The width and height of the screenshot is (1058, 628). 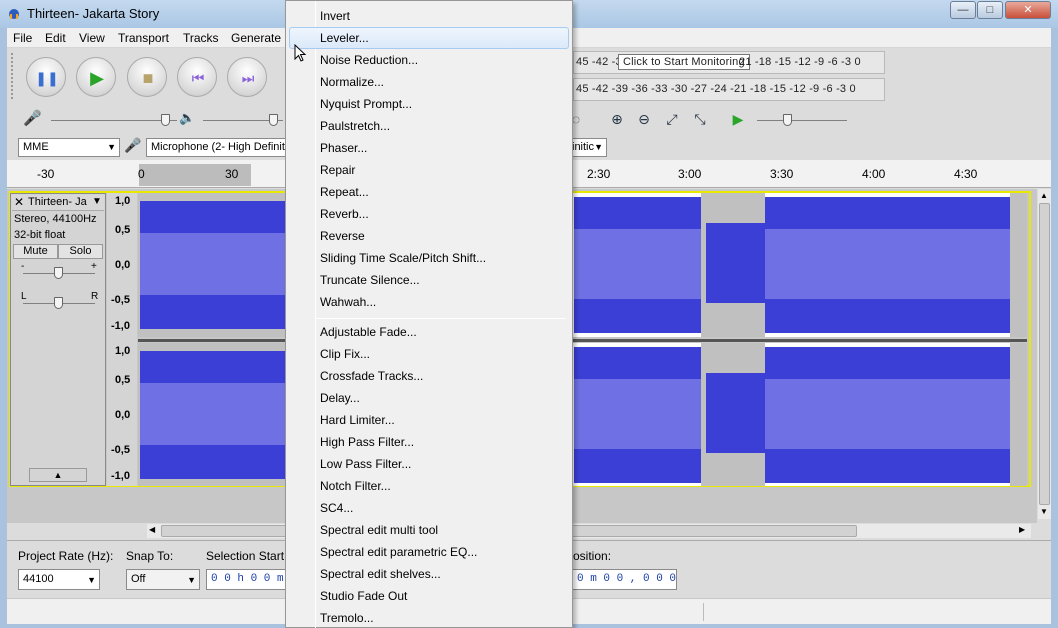 I want to click on menu-item-reverse: Reverse, so click(x=429, y=236).